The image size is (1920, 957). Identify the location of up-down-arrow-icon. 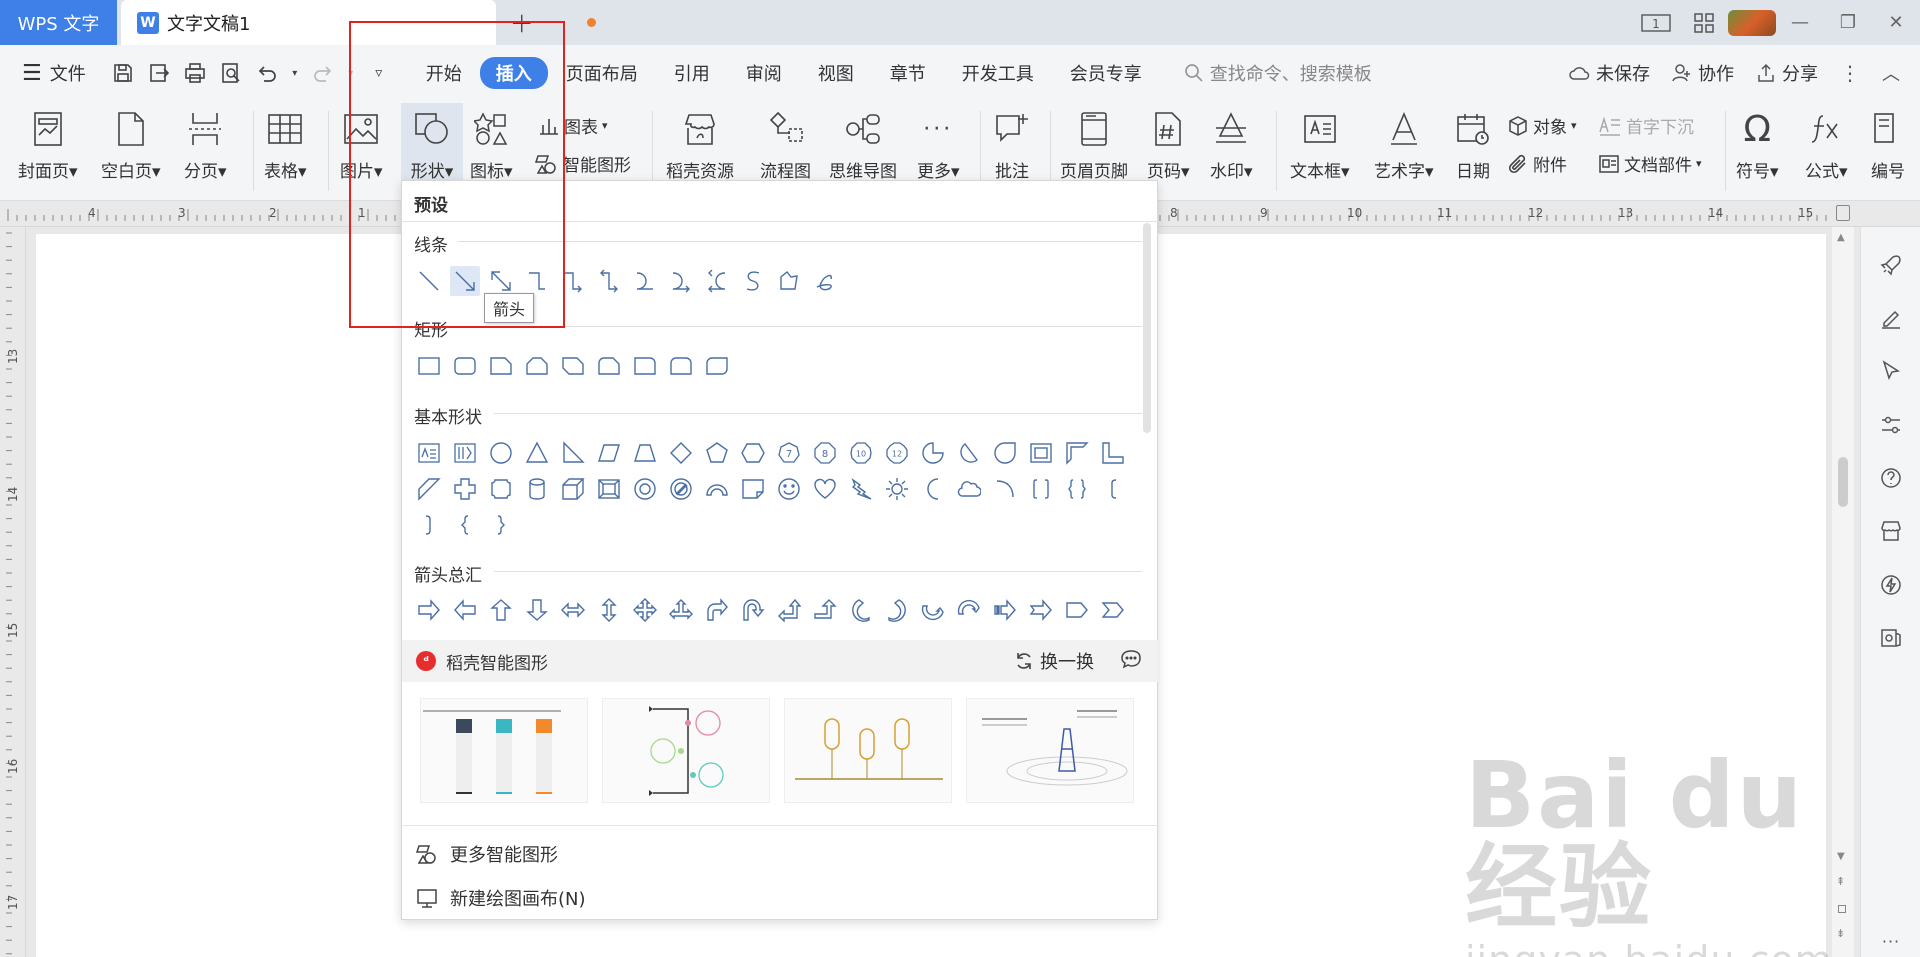
(609, 610).